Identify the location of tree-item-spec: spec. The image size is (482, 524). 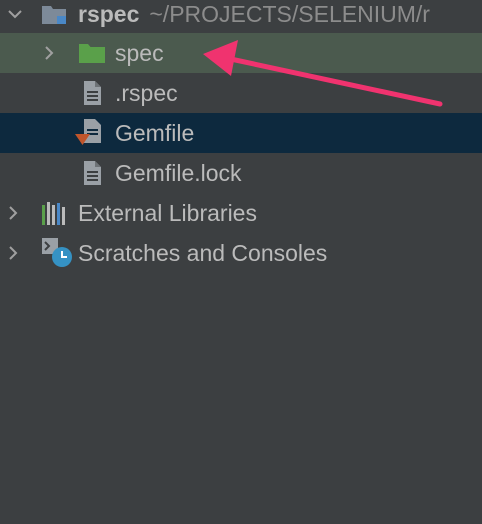
(241, 53).